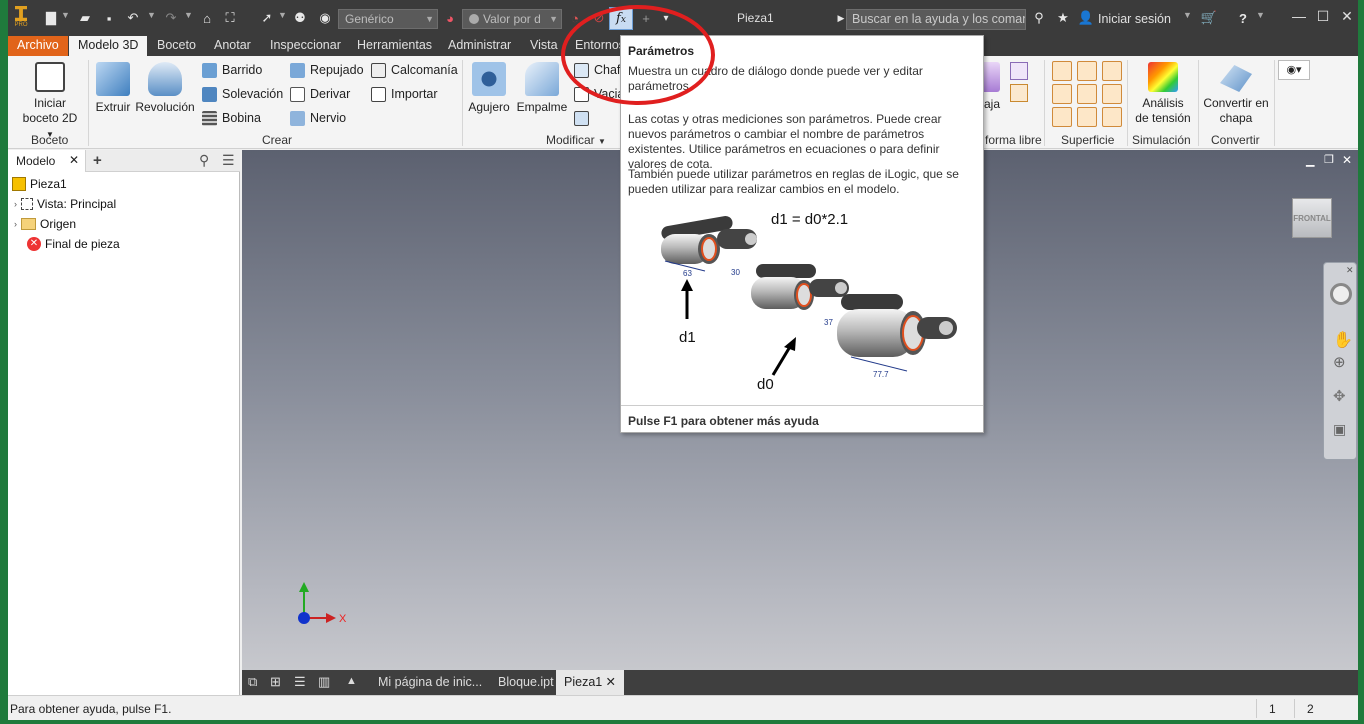 Image resolution: width=1364 pixels, height=724 pixels. What do you see at coordinates (479, 46) in the screenshot?
I see `tab-administrar: Administrar` at bounding box center [479, 46].